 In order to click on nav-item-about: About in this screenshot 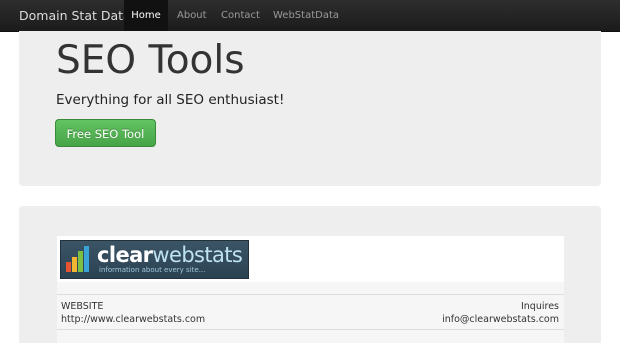, I will do `click(192, 15)`.